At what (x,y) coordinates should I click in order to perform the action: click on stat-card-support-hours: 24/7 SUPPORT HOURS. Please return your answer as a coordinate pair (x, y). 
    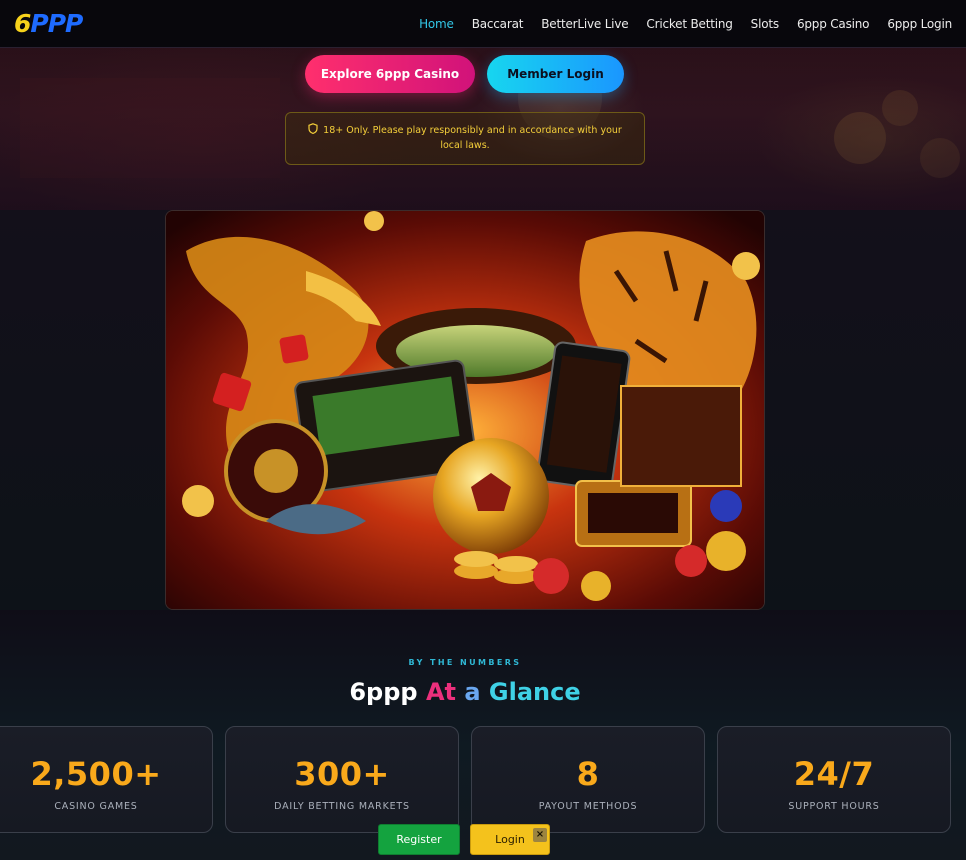
    Looking at the image, I should click on (834, 779).